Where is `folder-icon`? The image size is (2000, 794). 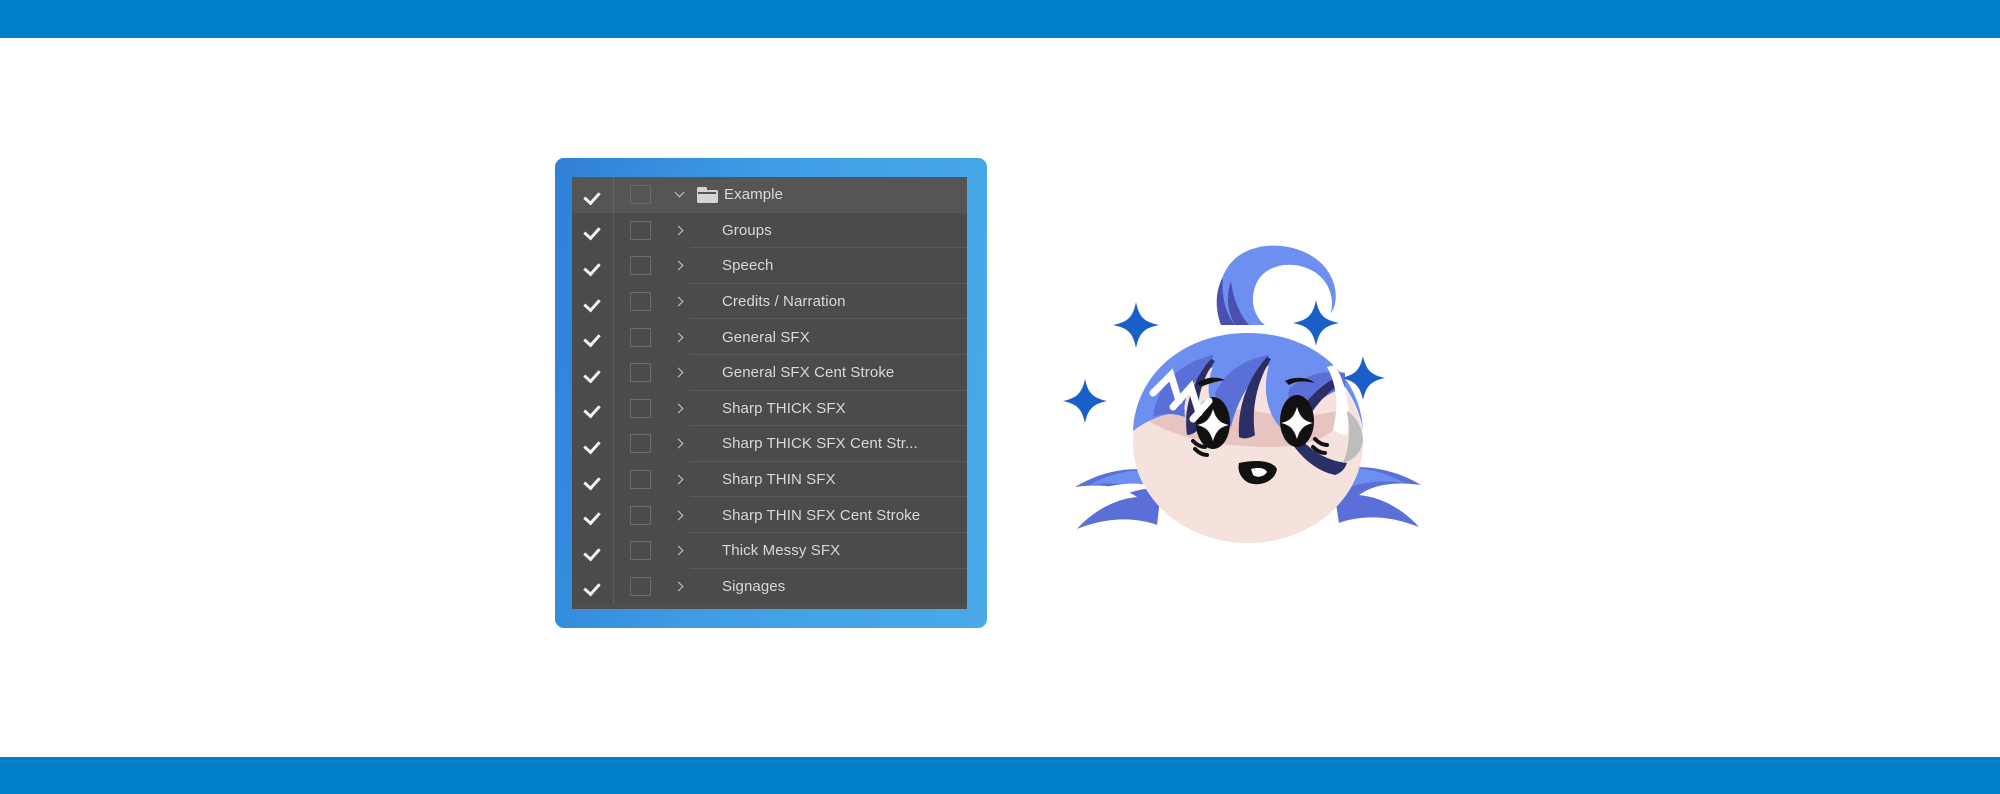 folder-icon is located at coordinates (707, 194).